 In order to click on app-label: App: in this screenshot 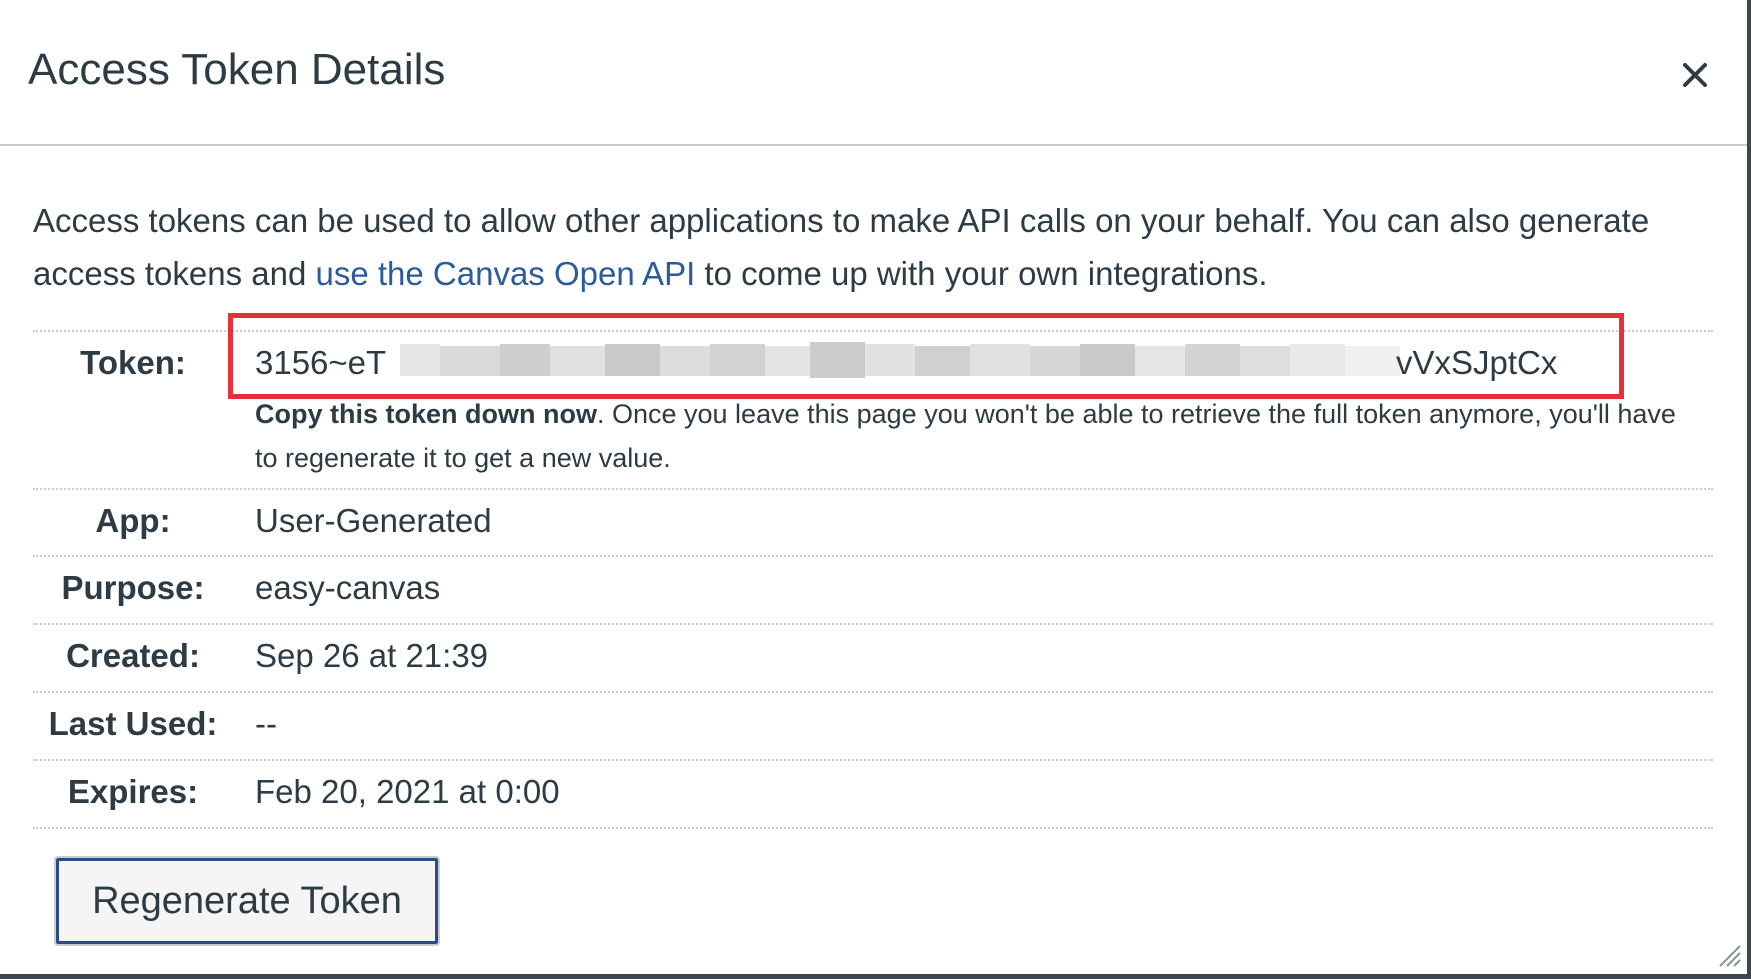, I will do `click(133, 520)`.